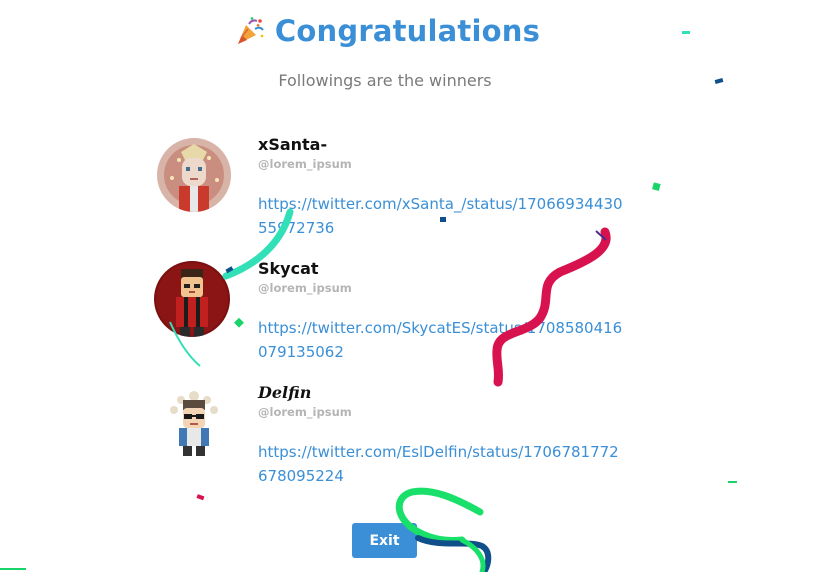  What do you see at coordinates (384, 540) in the screenshot?
I see `exit-button: Exit` at bounding box center [384, 540].